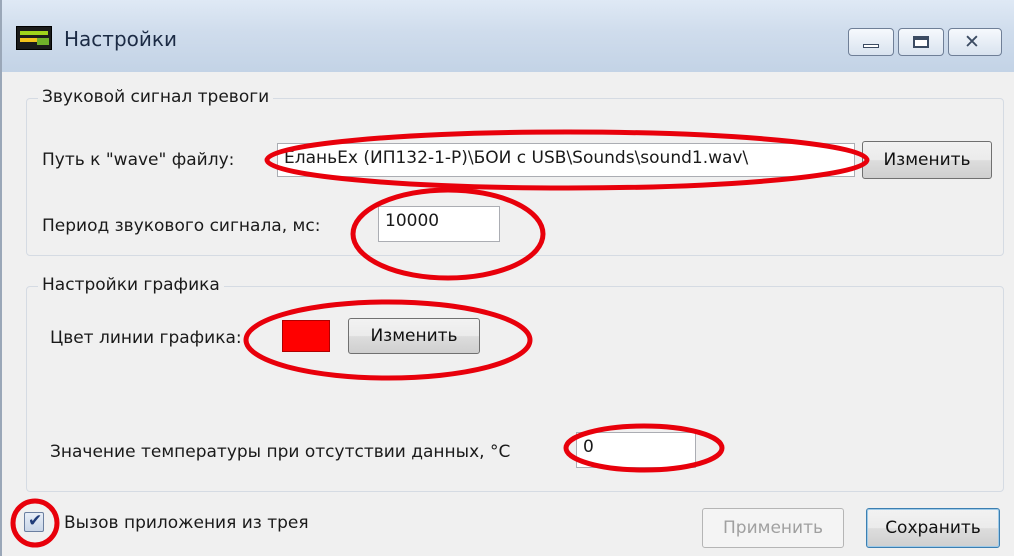 This screenshot has width=1014, height=556. I want to click on wave-path-label: Путь к "wave" файлу:, so click(138, 160).